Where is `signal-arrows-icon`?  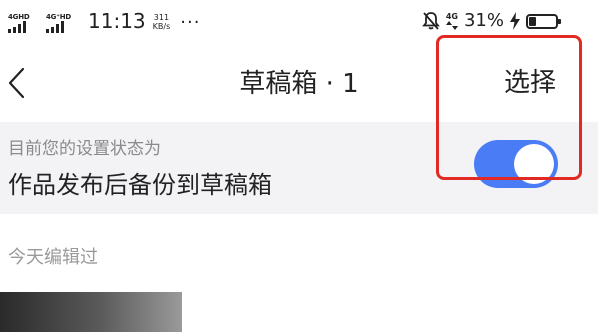
signal-arrows-icon is located at coordinates (451, 25).